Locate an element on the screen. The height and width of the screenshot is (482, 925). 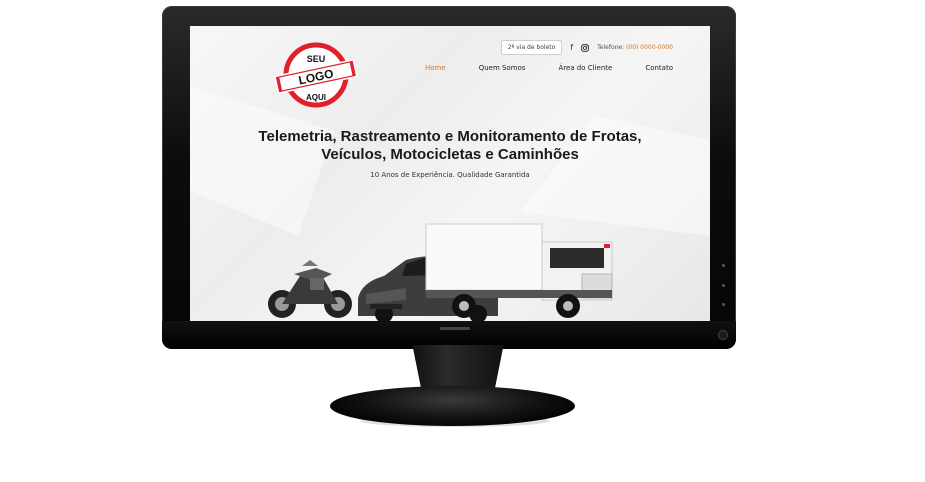
logo-text-bottom: AQUI is located at coordinates (316, 97).